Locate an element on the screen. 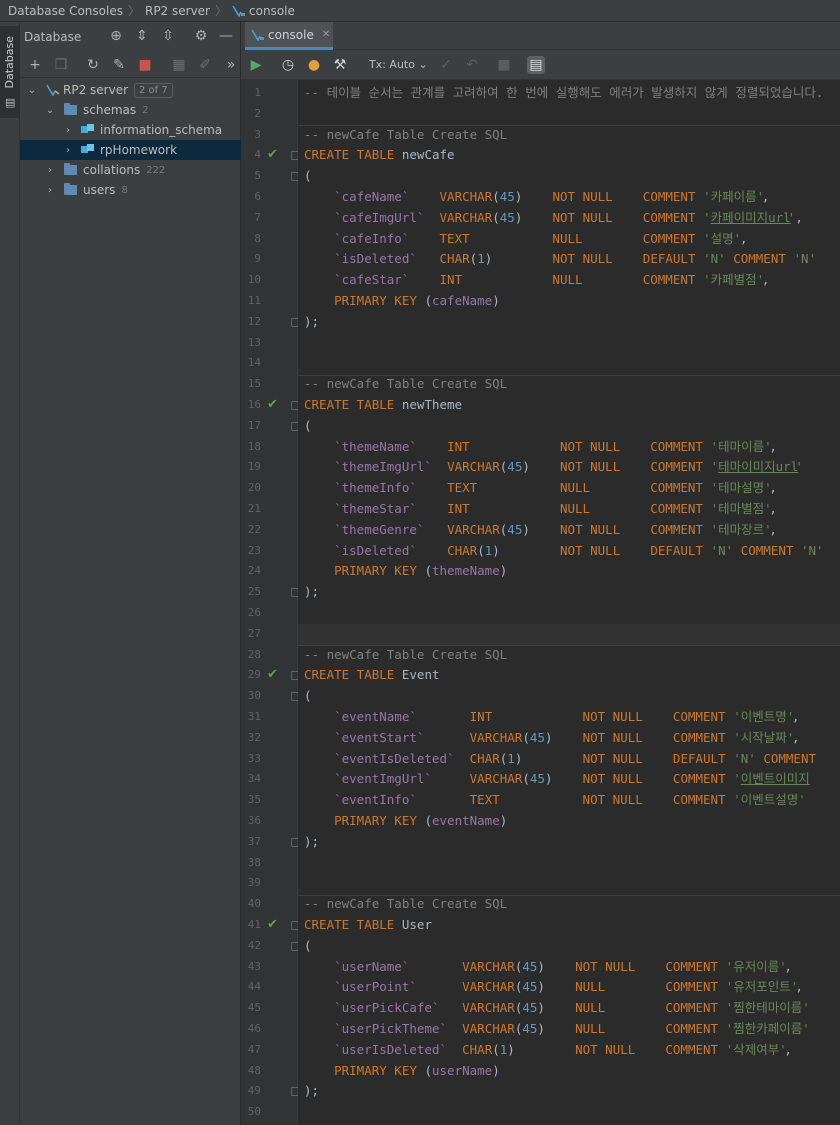 The height and width of the screenshot is (1125, 840). code-token: newCafe is located at coordinates (428, 155).